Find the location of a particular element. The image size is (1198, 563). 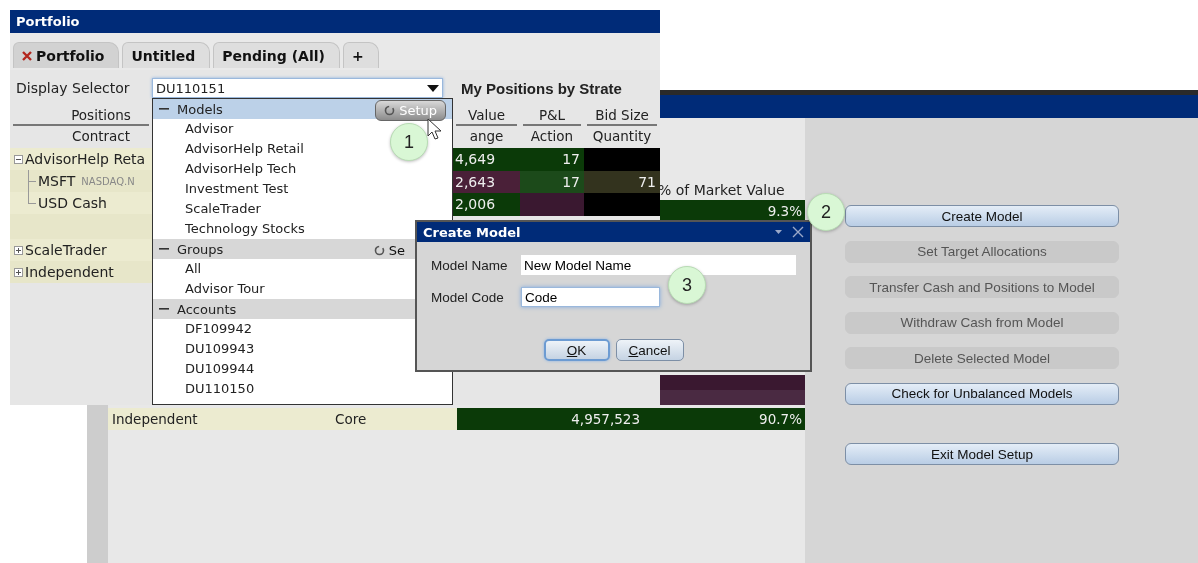

dialog-title: Create Model is located at coordinates (472, 232).